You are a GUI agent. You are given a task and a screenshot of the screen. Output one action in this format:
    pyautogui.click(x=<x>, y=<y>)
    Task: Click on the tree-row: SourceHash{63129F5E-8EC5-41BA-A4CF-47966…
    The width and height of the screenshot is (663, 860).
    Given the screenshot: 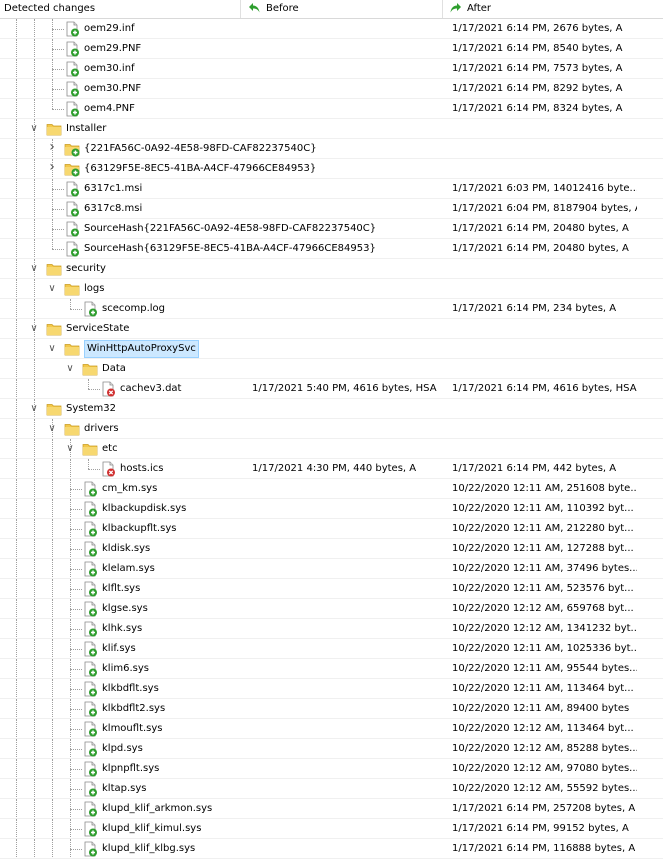 What is the action you would take?
    pyautogui.click(x=331, y=249)
    